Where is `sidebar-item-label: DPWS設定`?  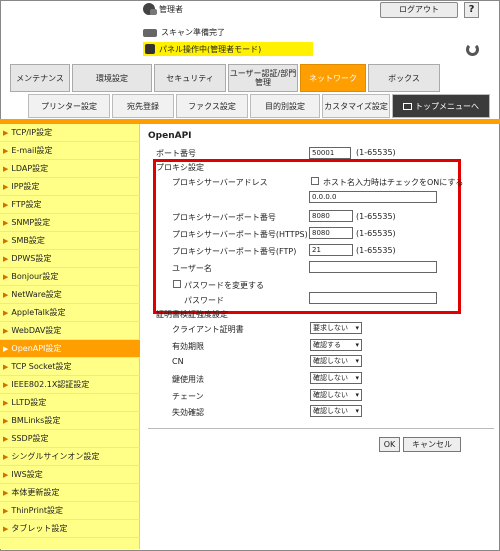 sidebar-item-label: DPWS設定 is located at coordinates (31, 258).